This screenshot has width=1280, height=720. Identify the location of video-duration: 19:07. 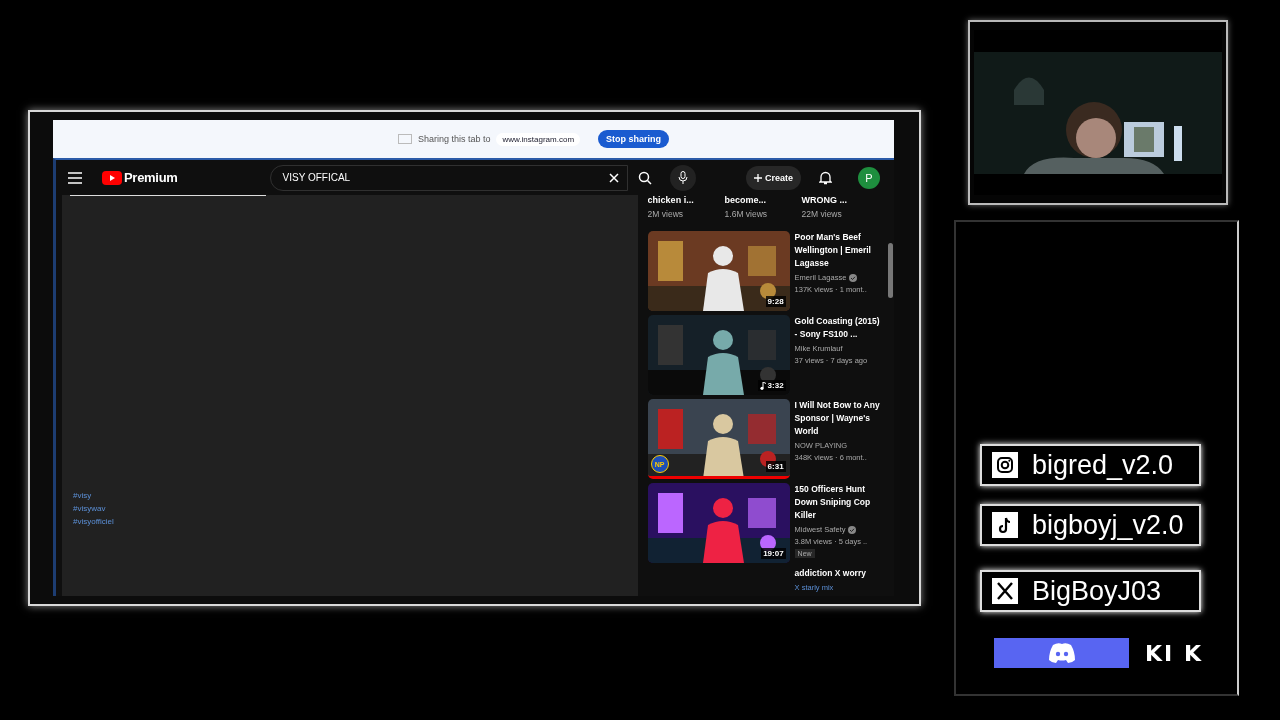
(773, 554).